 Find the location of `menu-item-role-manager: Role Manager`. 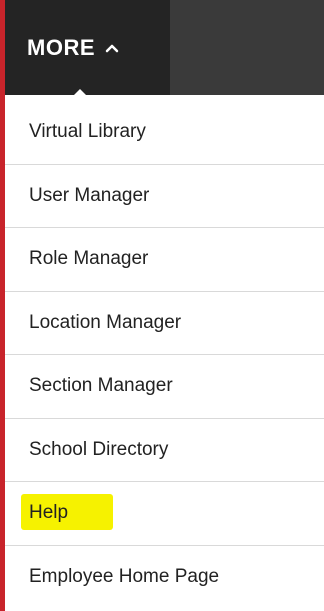

menu-item-role-manager: Role Manager is located at coordinates (164, 260).